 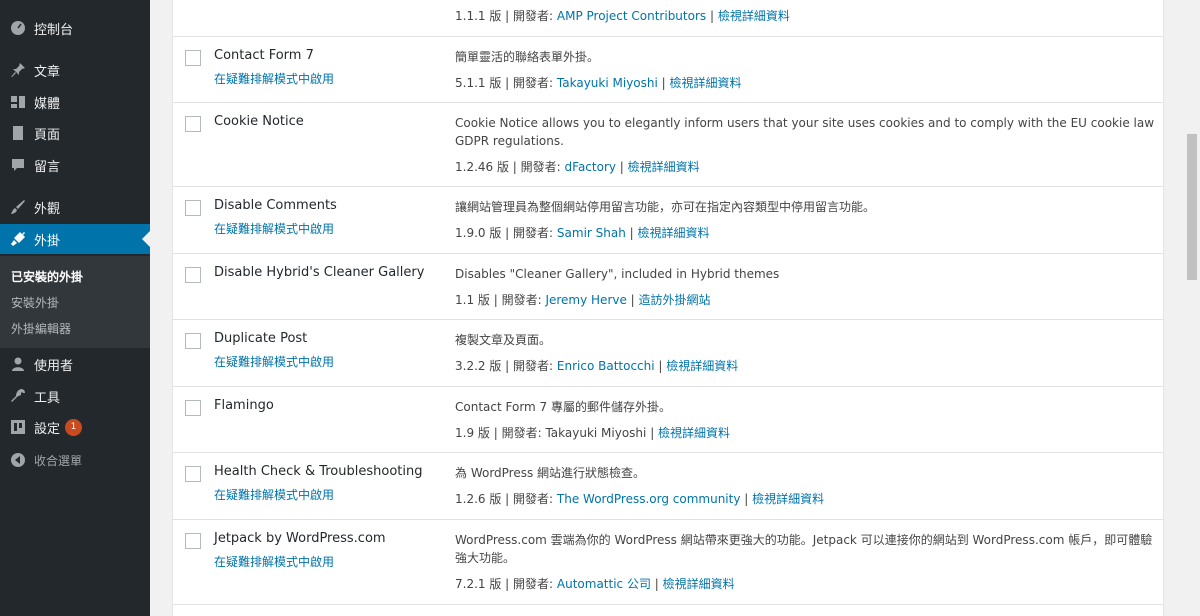 What do you see at coordinates (75, 133) in the screenshot?
I see `menu-pages: 頁面` at bounding box center [75, 133].